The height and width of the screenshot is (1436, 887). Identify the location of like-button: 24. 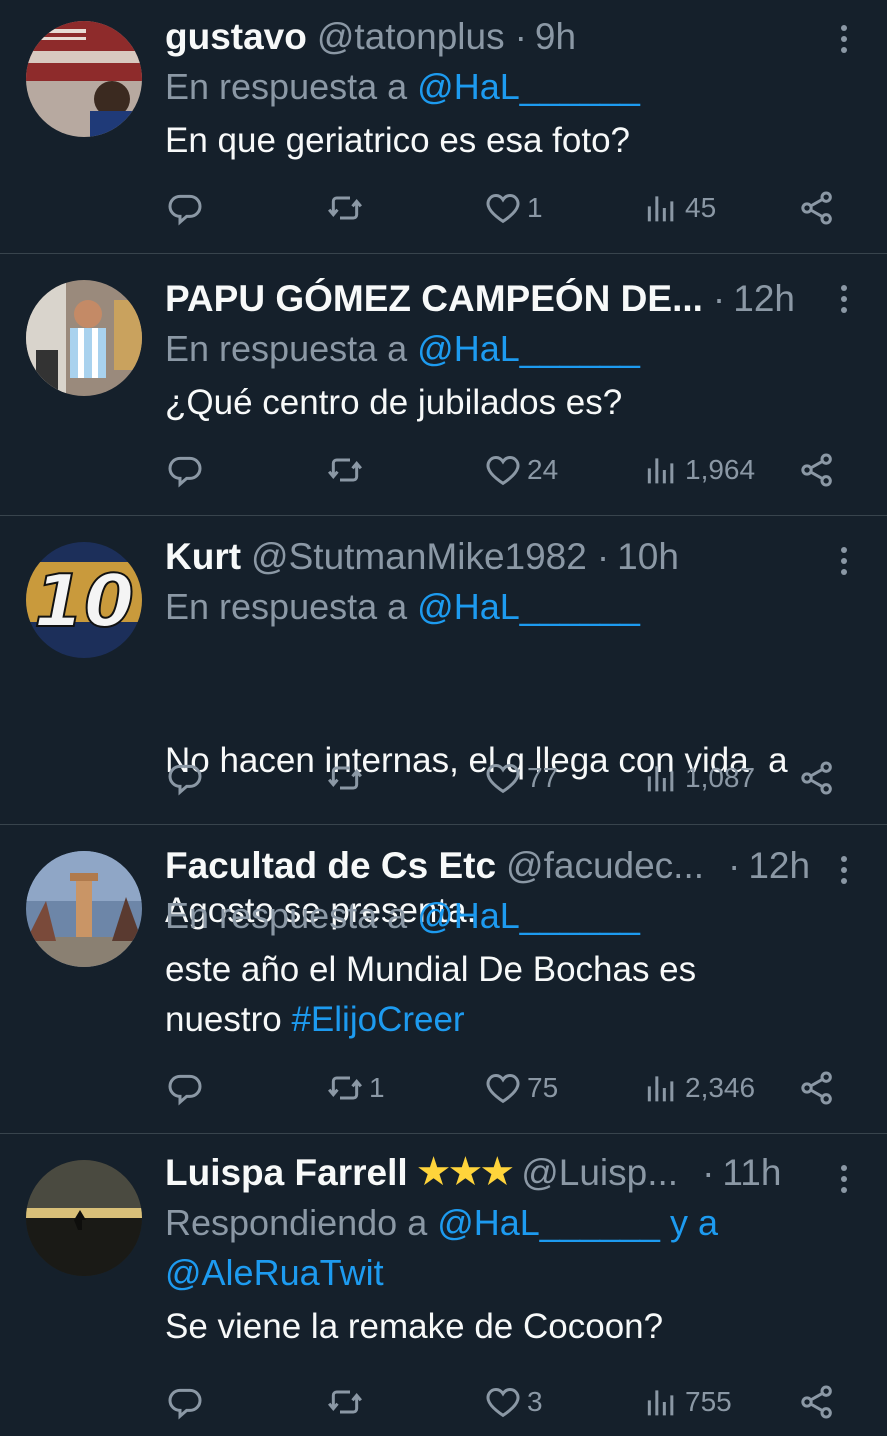
(520, 470).